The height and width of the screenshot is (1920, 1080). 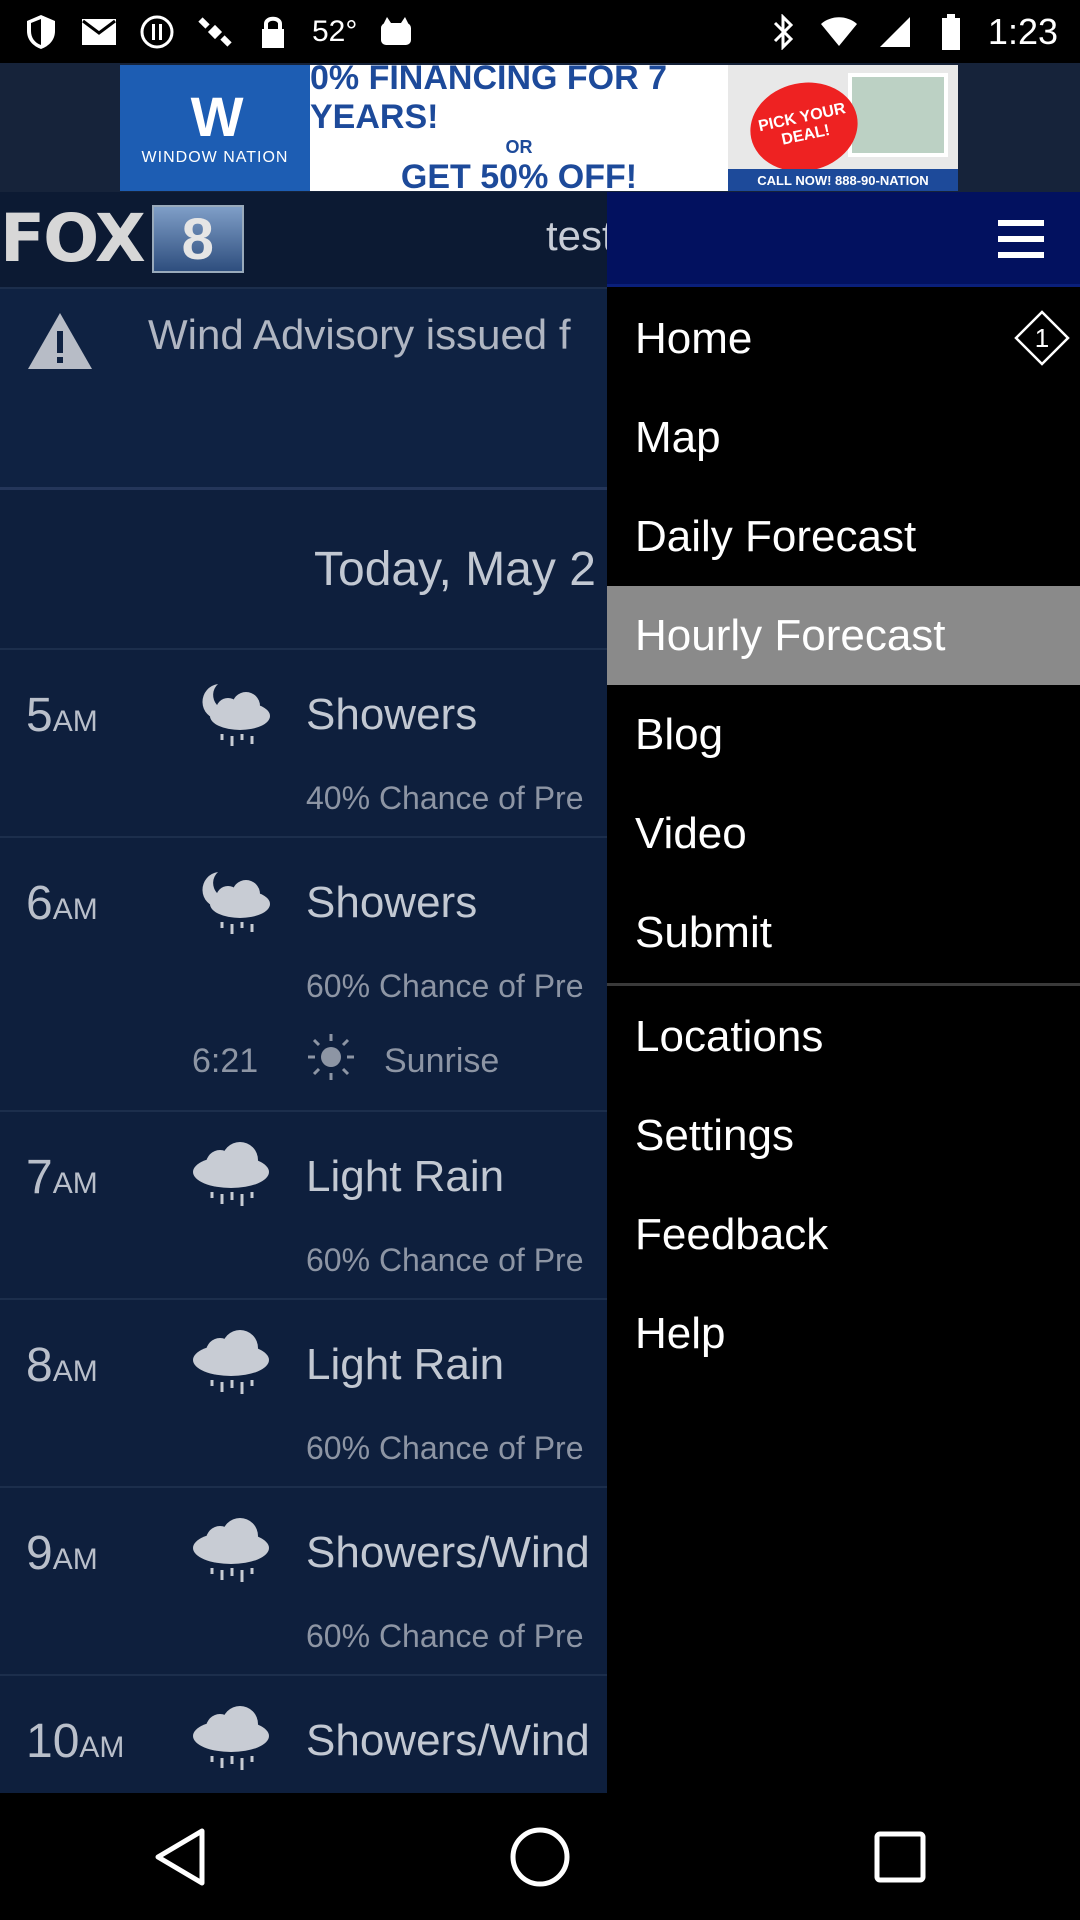 I want to click on hour-row: 10AM Showers/Wind, so click(x=303, y=1734).